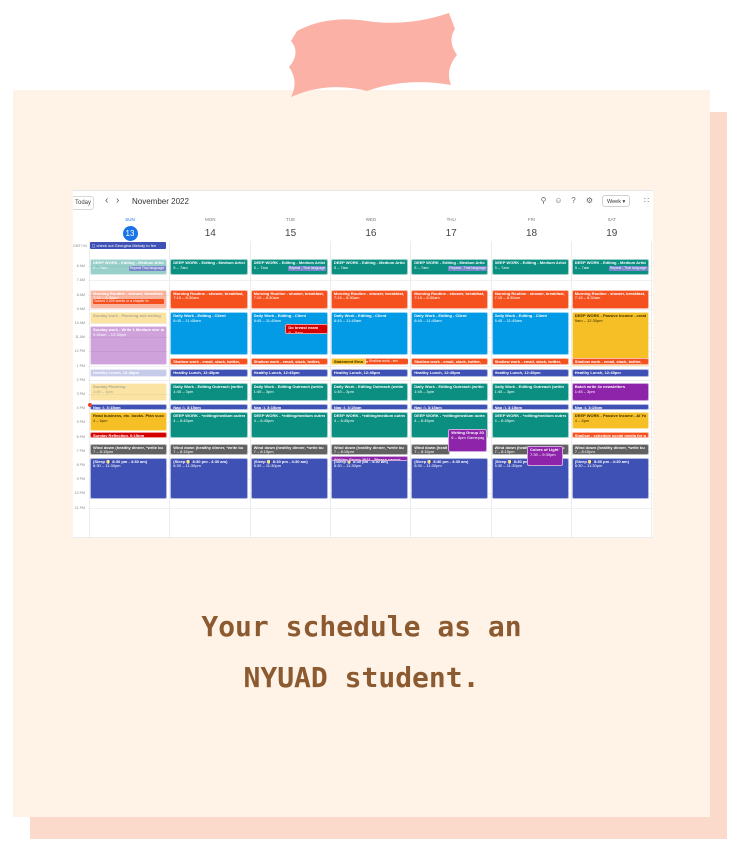  I want to click on event-time: 1:45 – 3pm, so click(103, 391).